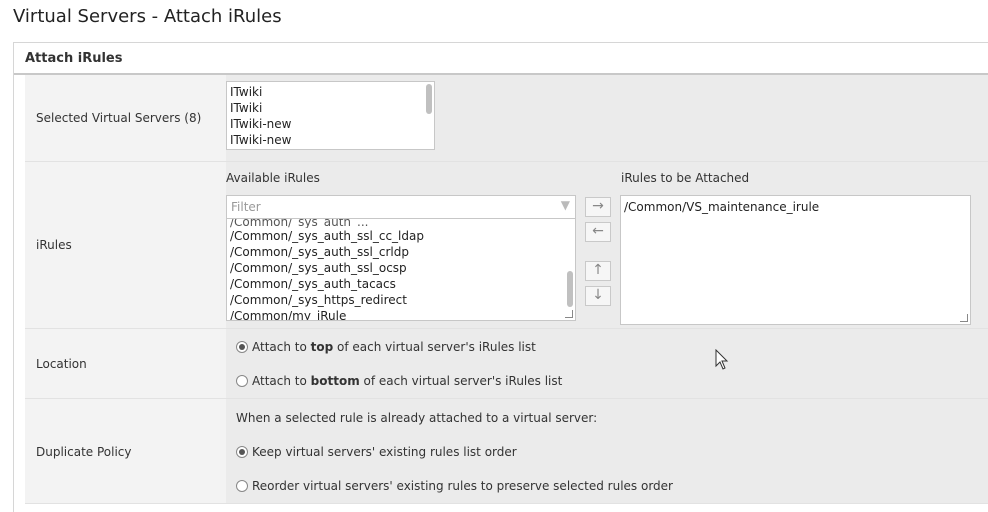 Image resolution: width=988 pixels, height=512 pixels. Describe the element at coordinates (598, 271) in the screenshot. I see `arrow-up-icon: ↑` at that location.